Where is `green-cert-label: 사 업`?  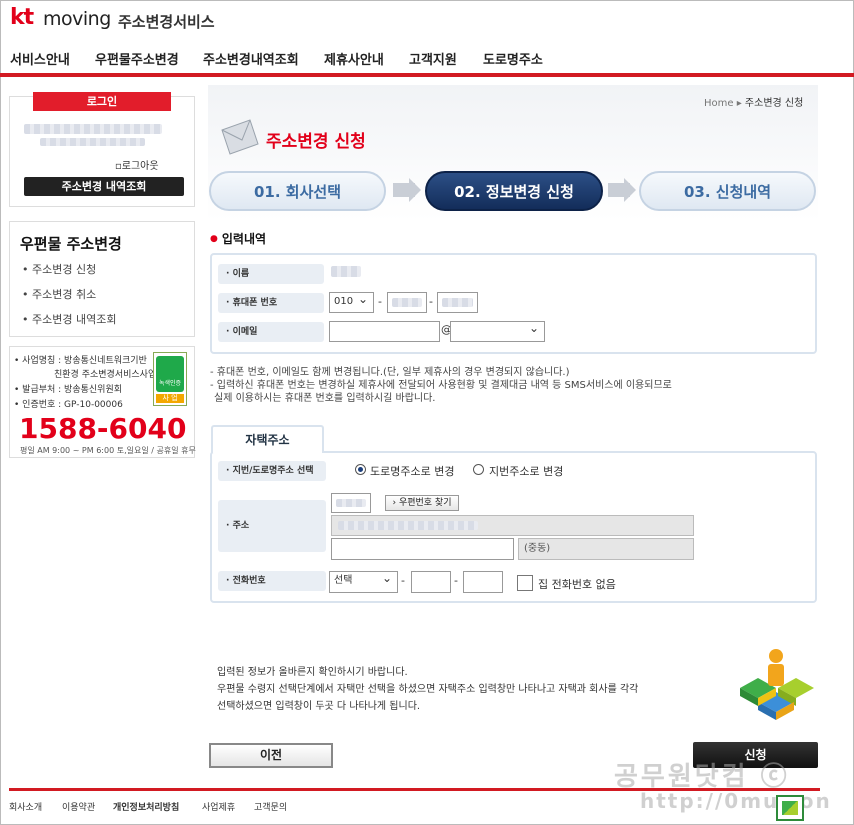 green-cert-label: 사 업 is located at coordinates (170, 398).